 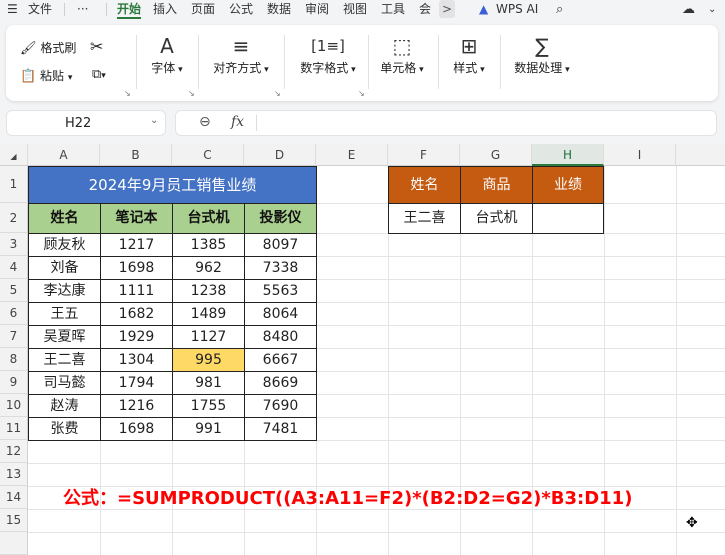 What do you see at coordinates (136, 218) in the screenshot?
I see `header-cell-laptop: 笔记本` at bounding box center [136, 218].